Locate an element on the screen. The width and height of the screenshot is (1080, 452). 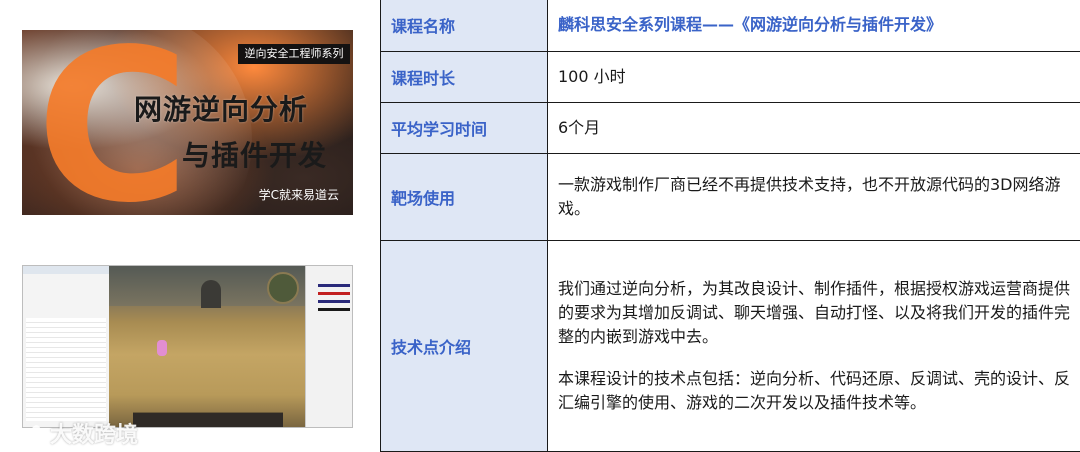
label-study-time: 平均学习时间 is located at coordinates (464, 127).